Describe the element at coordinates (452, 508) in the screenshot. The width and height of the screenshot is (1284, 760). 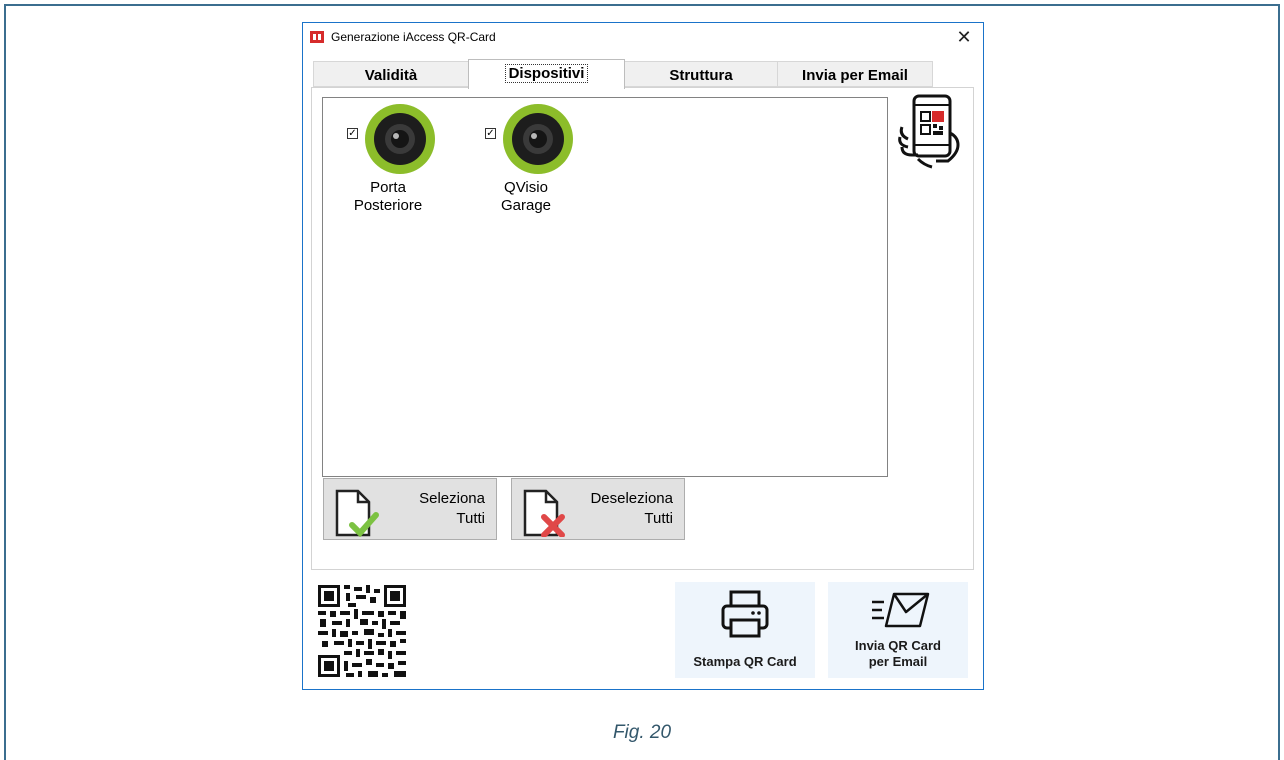
I see `select-all-label: Seleziona Tutti` at that location.